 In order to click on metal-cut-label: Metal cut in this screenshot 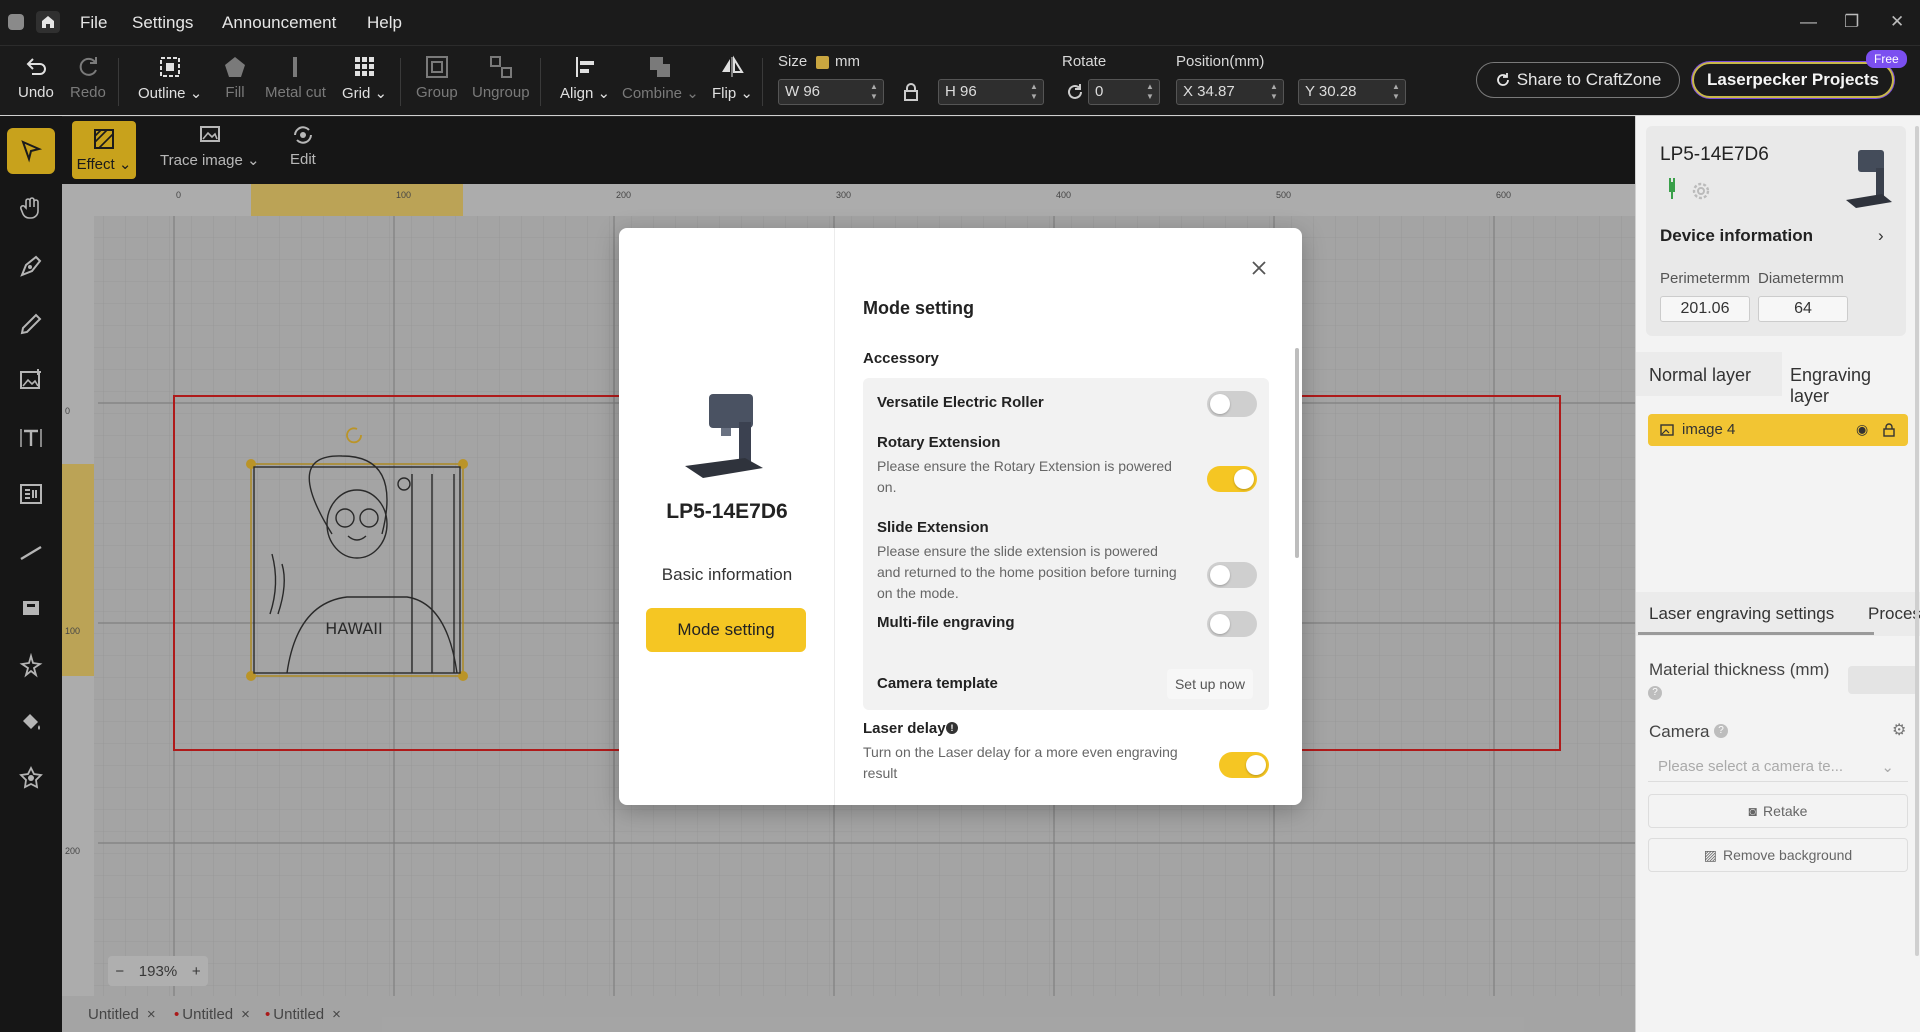, I will do `click(295, 92)`.